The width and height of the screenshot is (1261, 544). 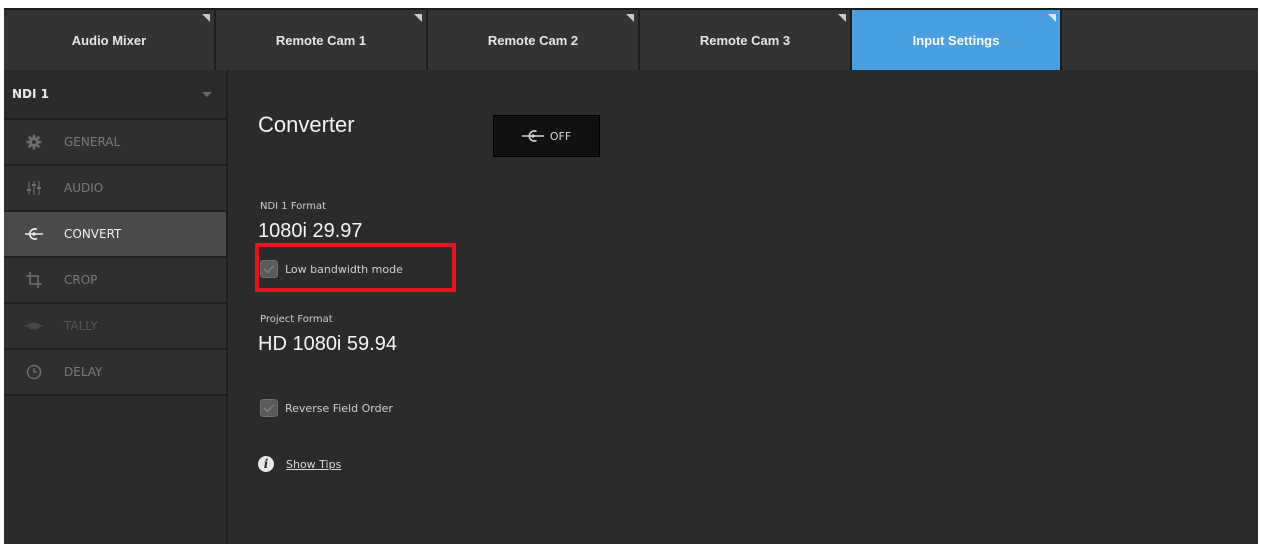 I want to click on input-format-label: NDI 1 Format, so click(x=293, y=206).